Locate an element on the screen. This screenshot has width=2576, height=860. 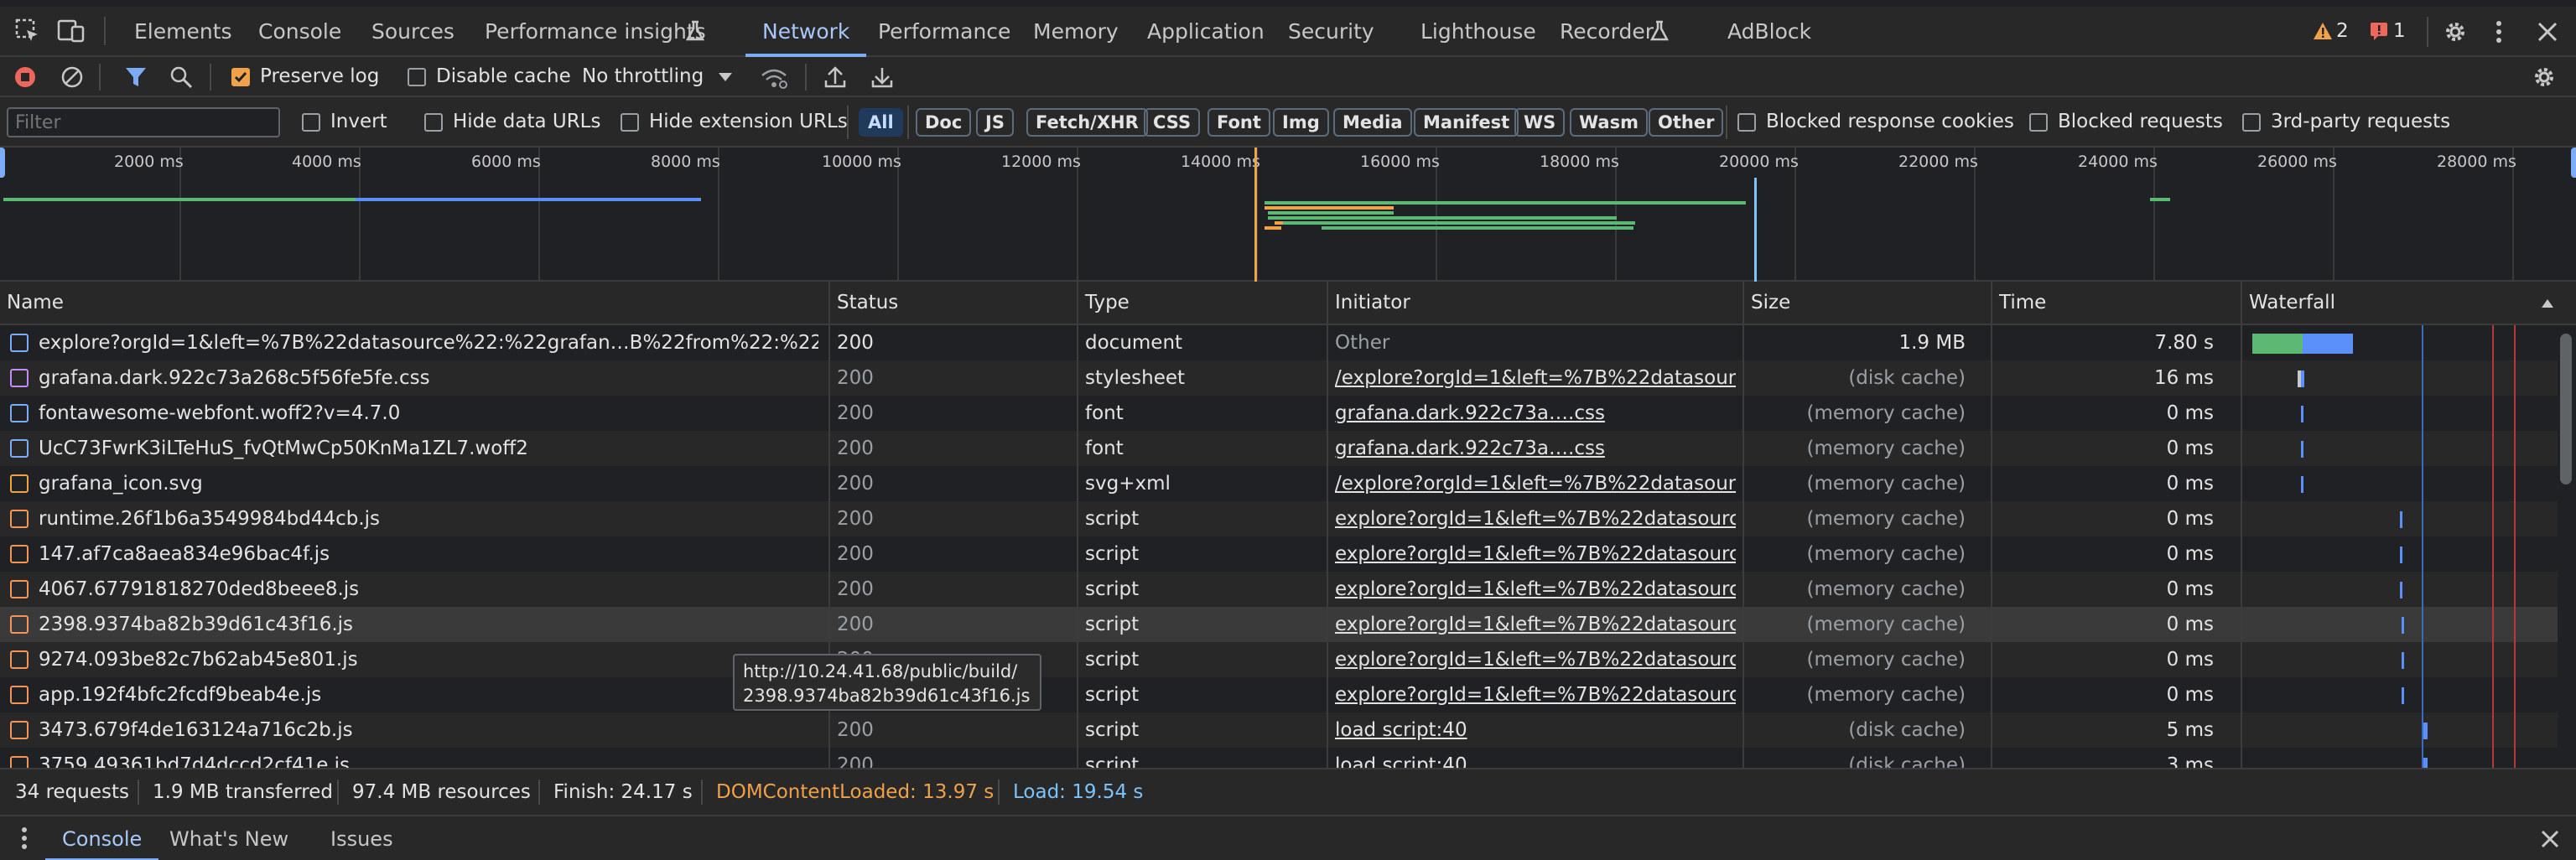
disable-cache-checkbox is located at coordinates (417, 77).